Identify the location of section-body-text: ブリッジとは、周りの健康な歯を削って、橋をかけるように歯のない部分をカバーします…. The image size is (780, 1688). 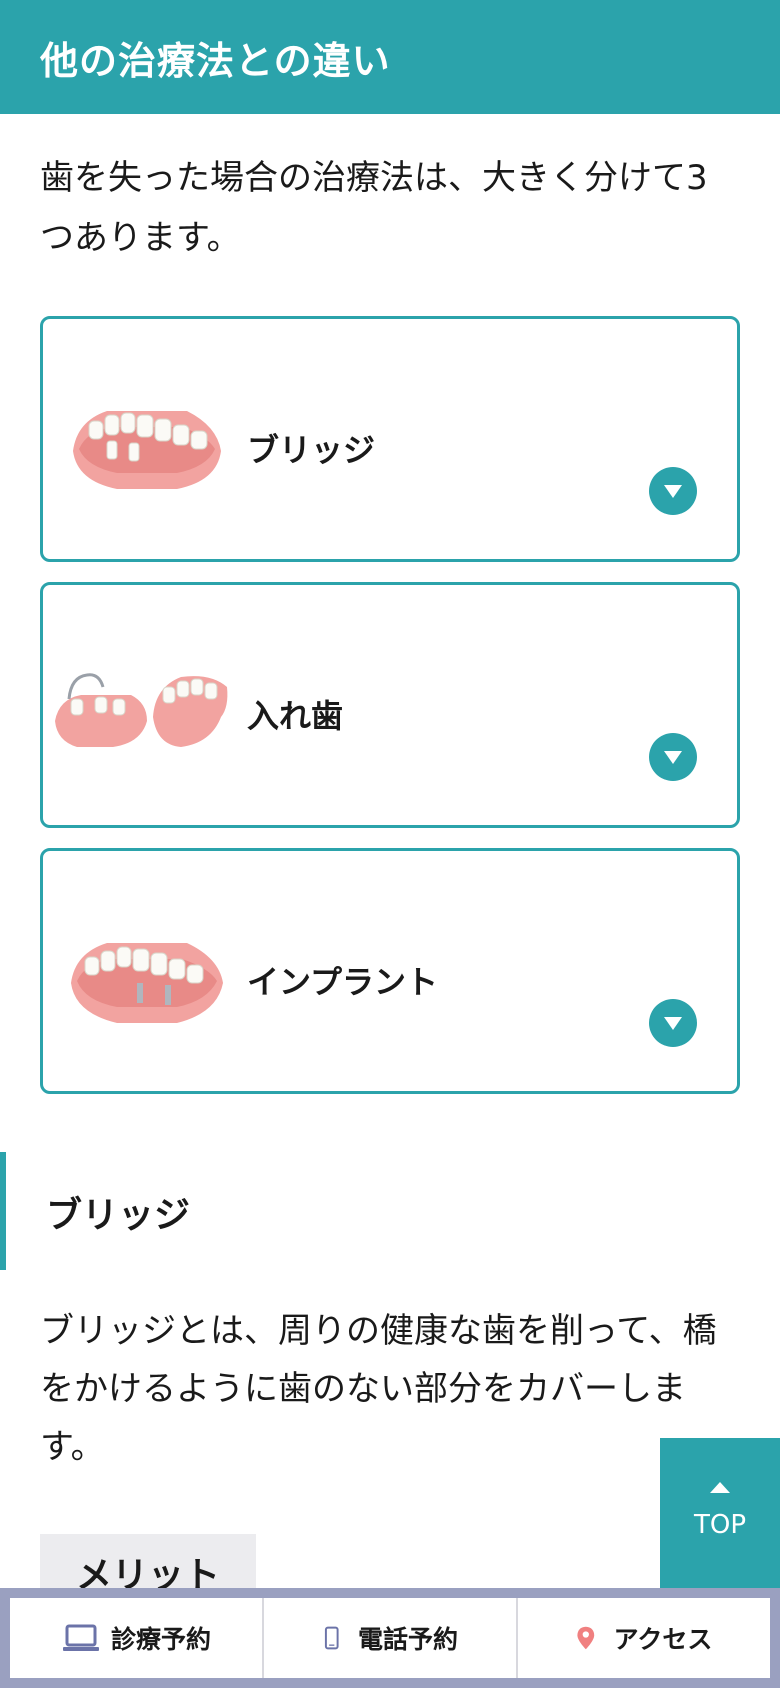
(378, 1389).